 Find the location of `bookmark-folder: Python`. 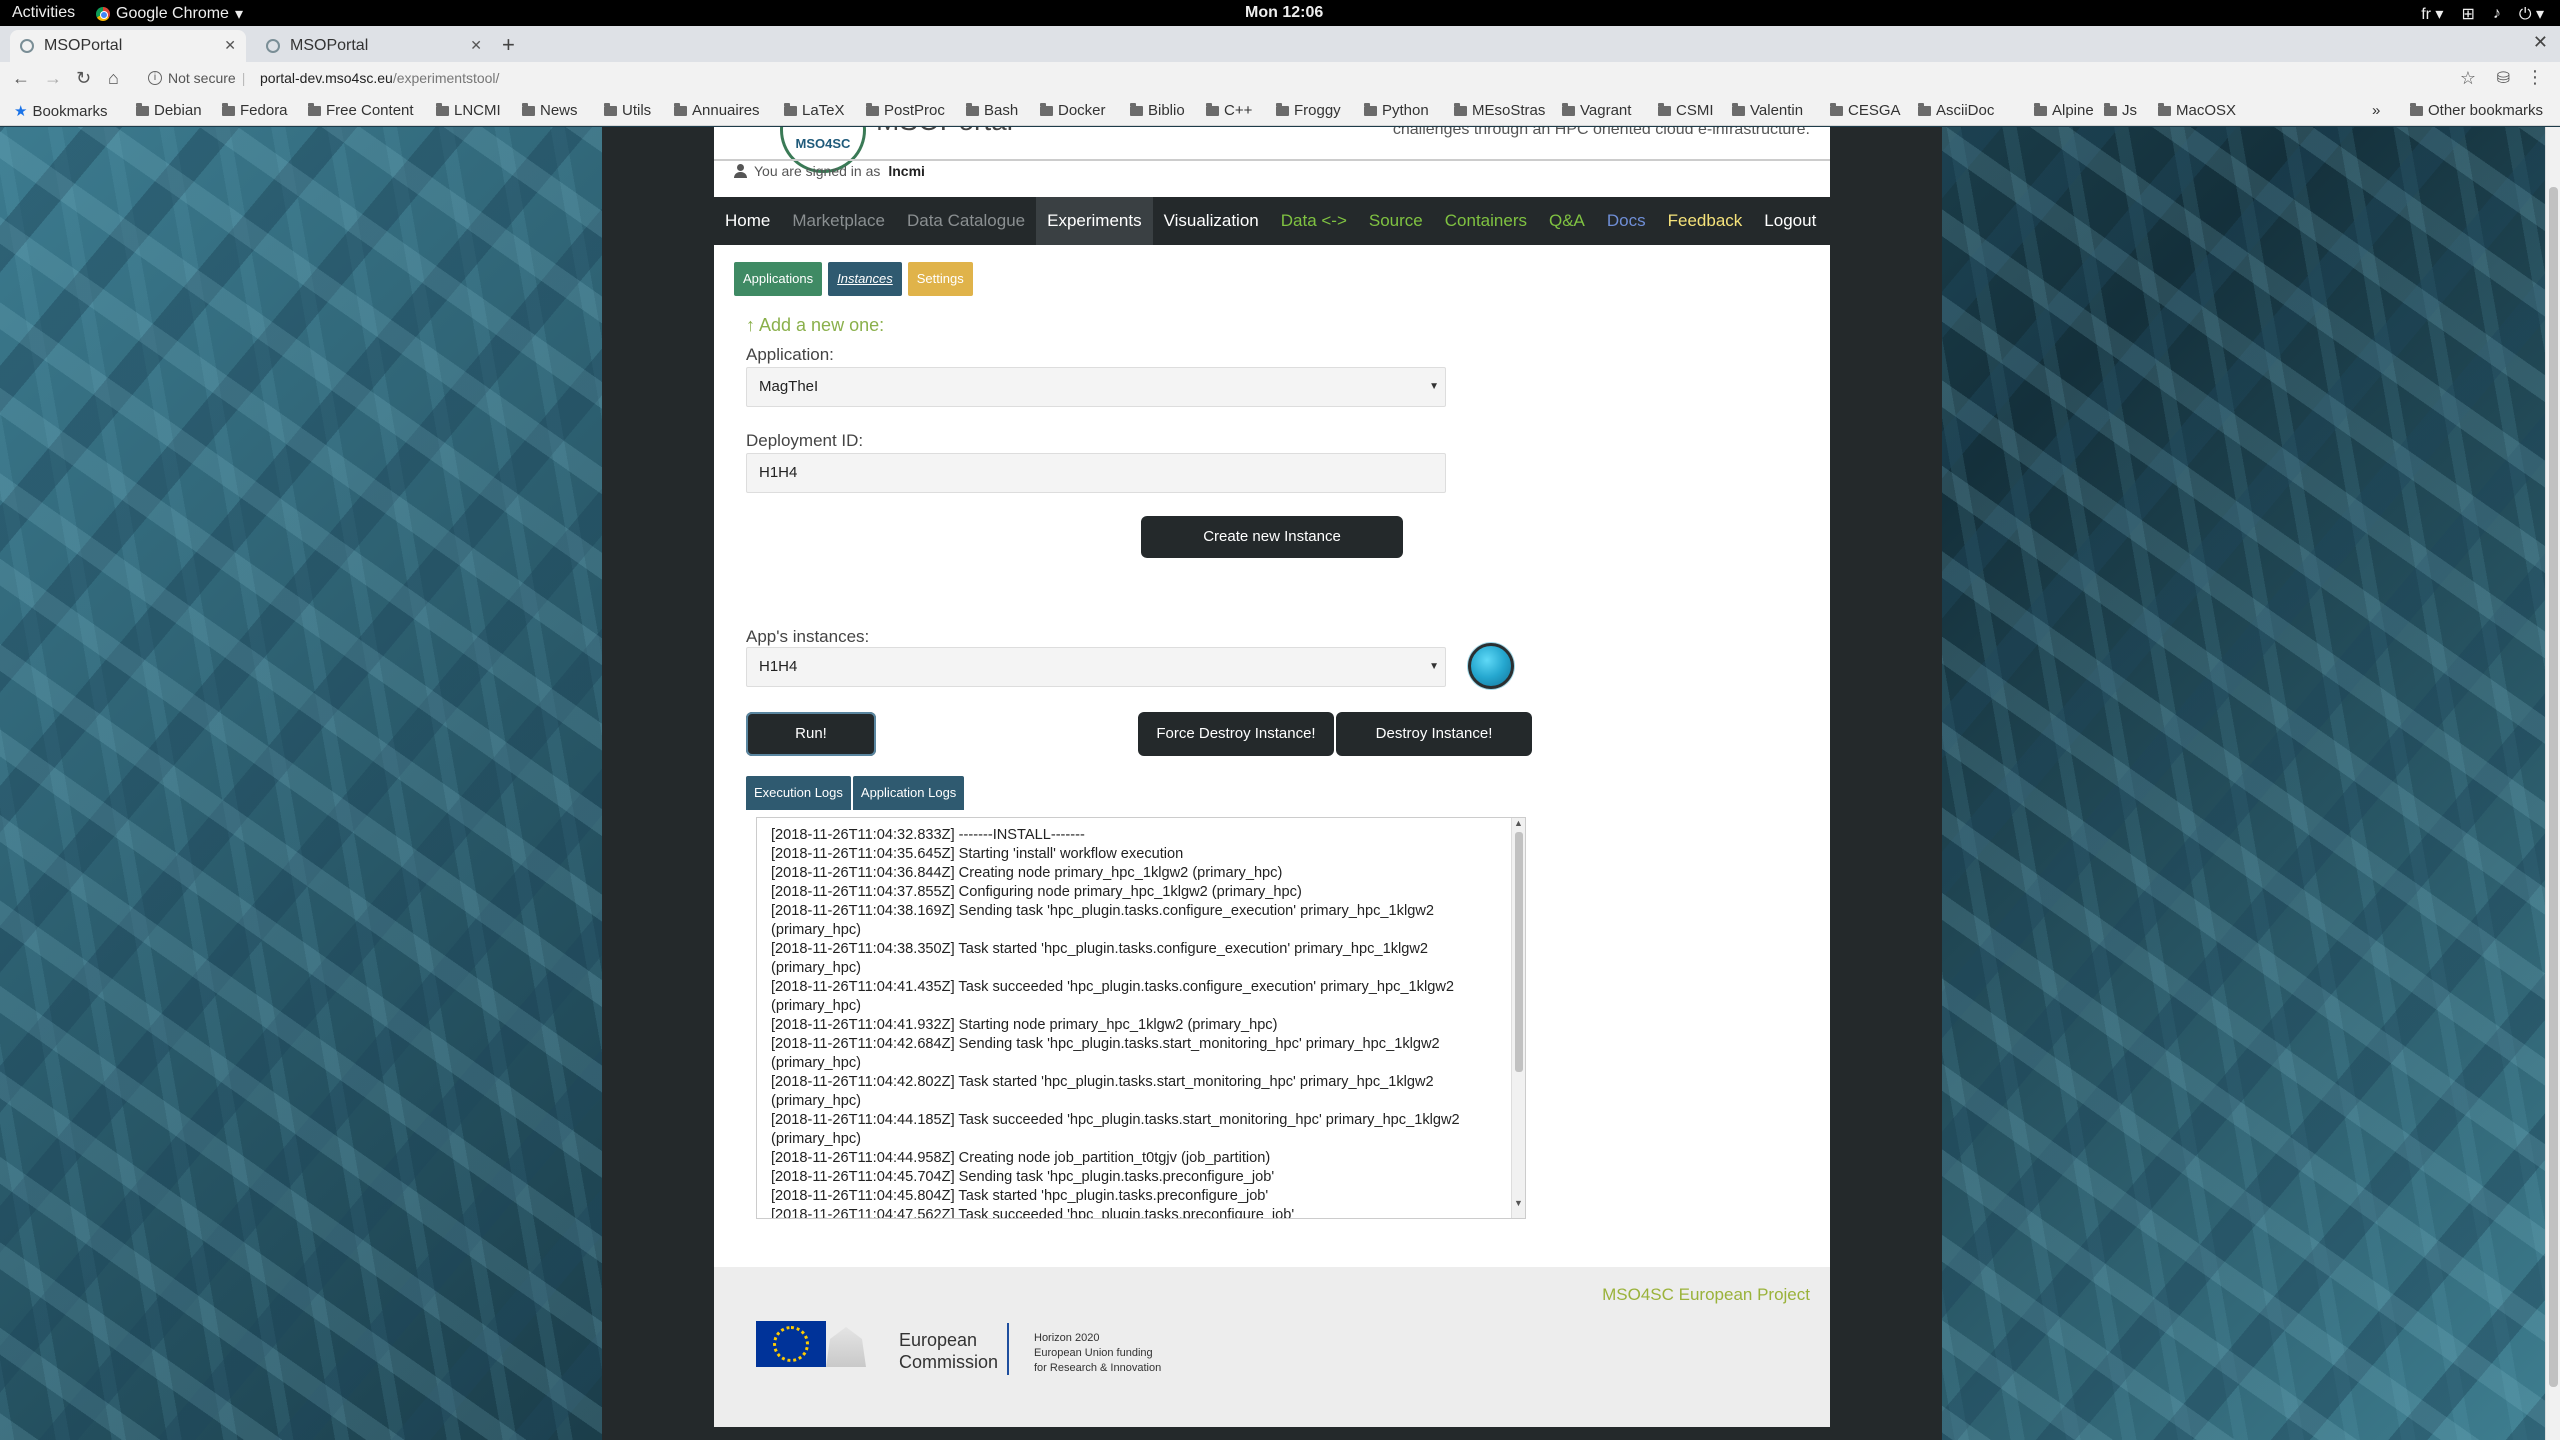

bookmark-folder: Python is located at coordinates (1396, 110).